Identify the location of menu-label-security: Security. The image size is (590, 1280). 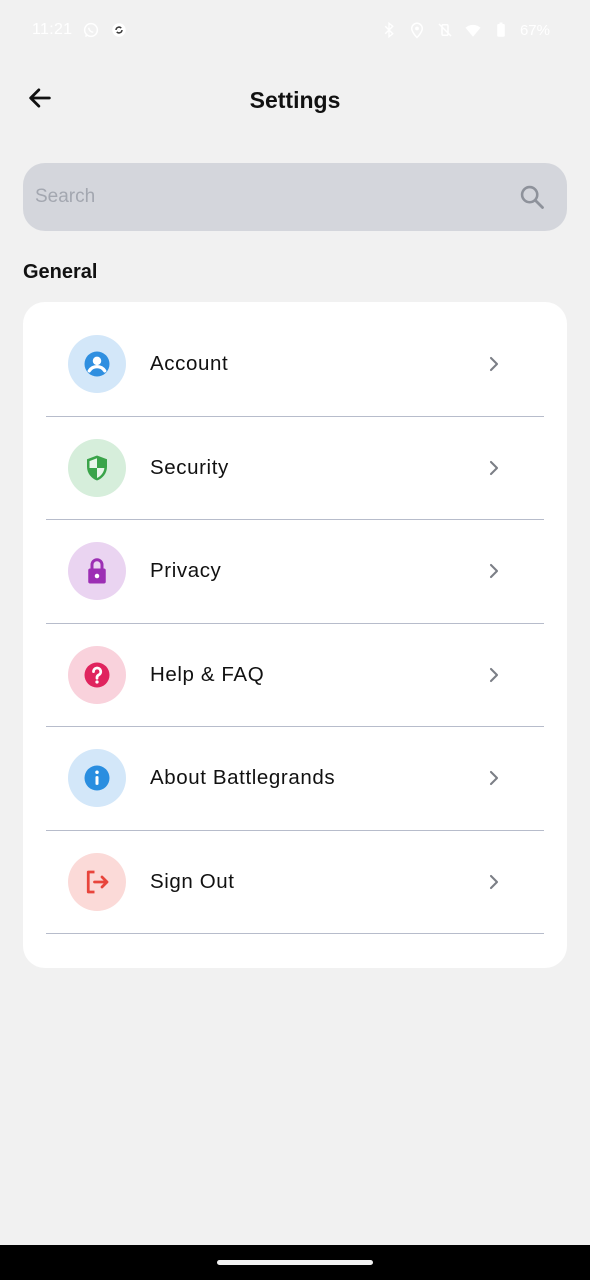
(189, 467).